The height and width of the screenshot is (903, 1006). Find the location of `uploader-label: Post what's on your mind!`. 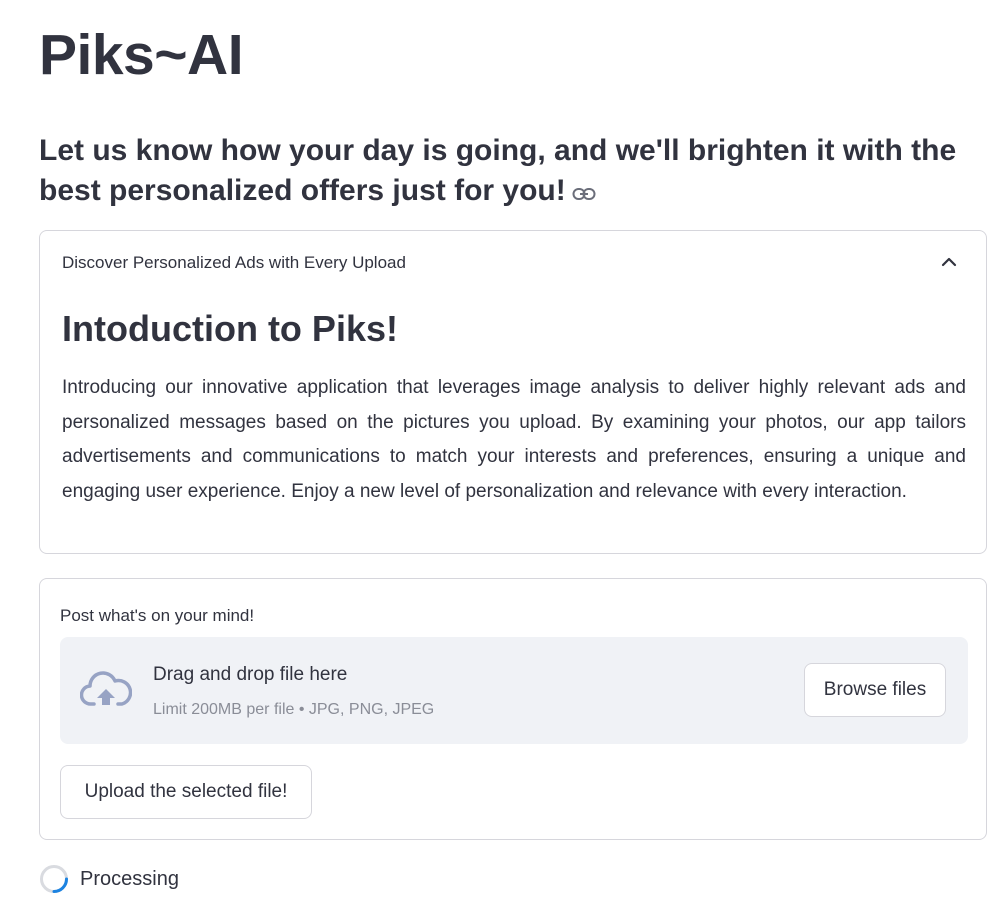

uploader-label: Post what's on your mind! is located at coordinates (157, 615).